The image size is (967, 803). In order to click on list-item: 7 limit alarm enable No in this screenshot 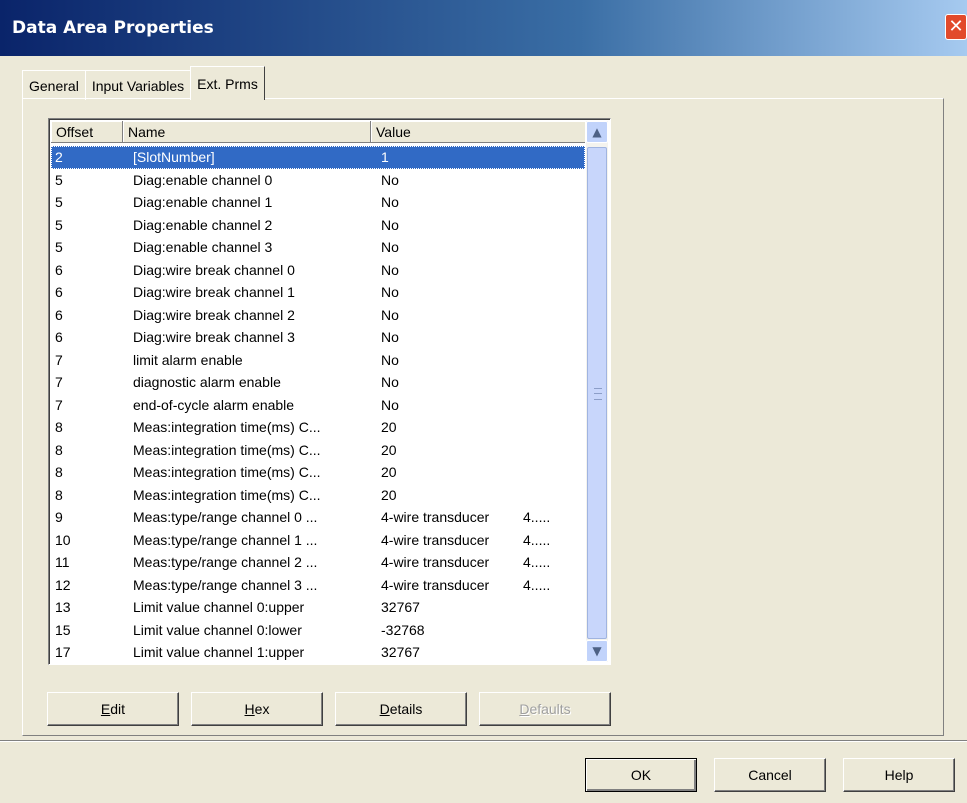, I will do `click(318, 360)`.